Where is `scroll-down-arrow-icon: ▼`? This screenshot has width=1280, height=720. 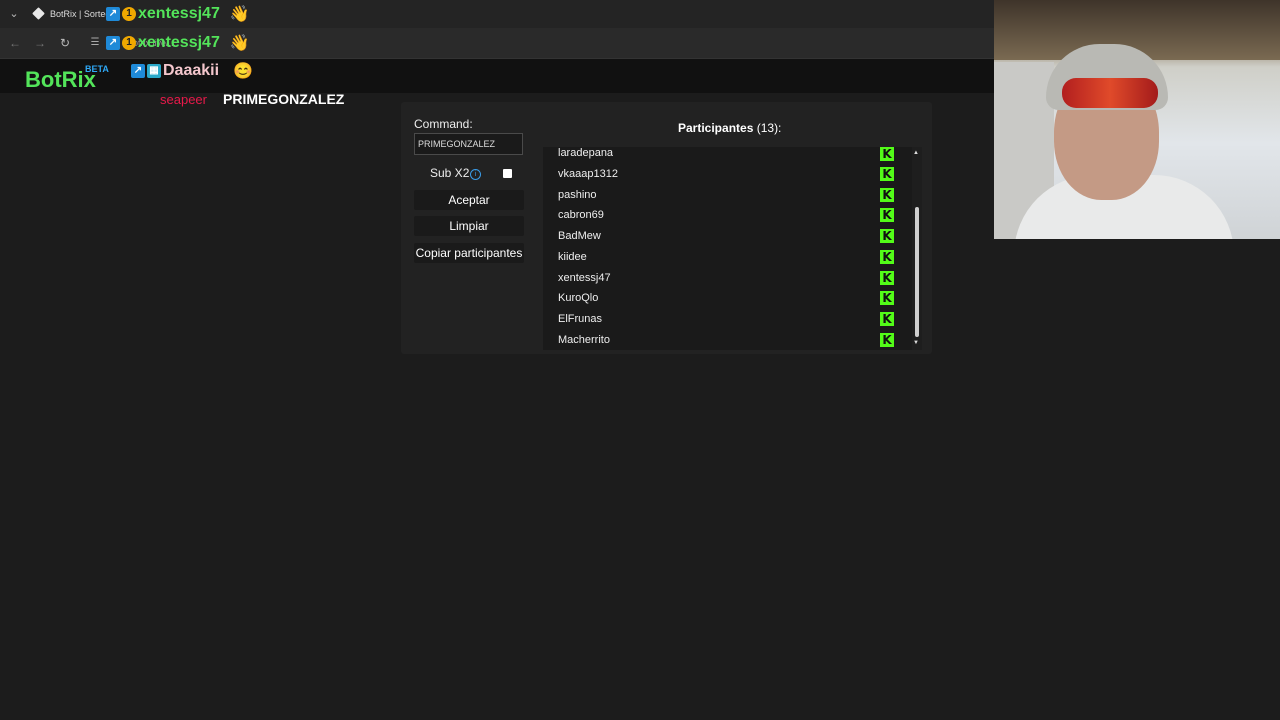 scroll-down-arrow-icon: ▼ is located at coordinates (916, 343).